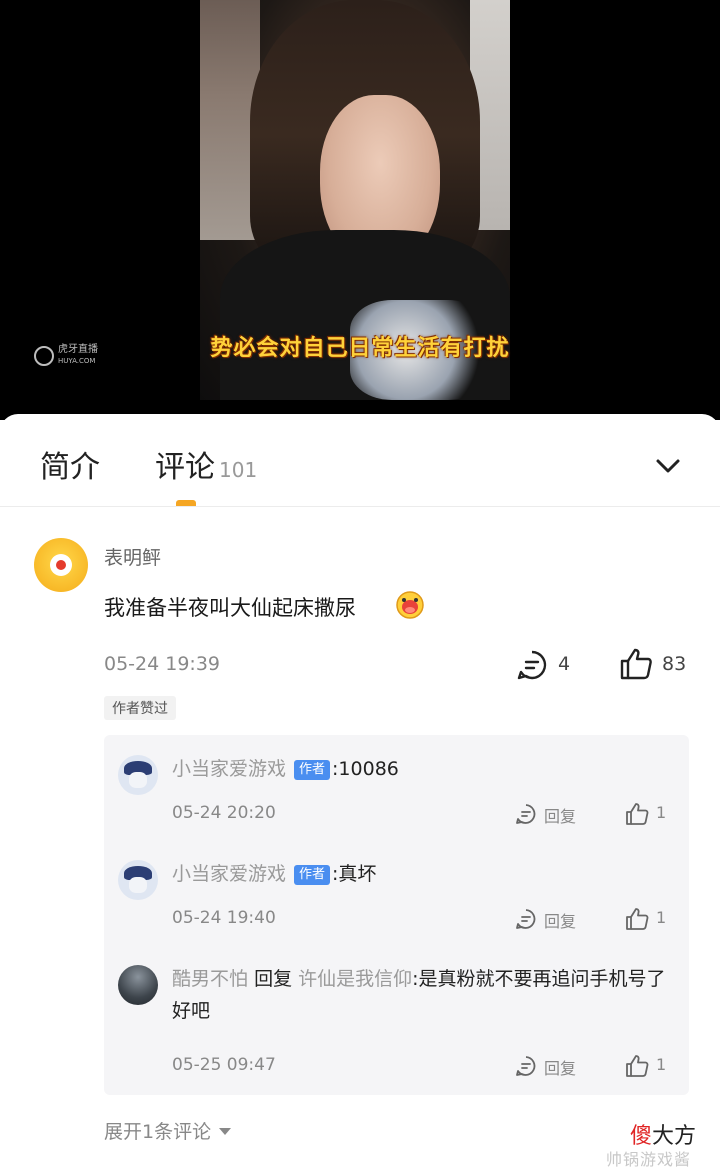  Describe the element at coordinates (224, 1065) in the screenshot. I see `reply-date: 05-25 09:47` at that location.